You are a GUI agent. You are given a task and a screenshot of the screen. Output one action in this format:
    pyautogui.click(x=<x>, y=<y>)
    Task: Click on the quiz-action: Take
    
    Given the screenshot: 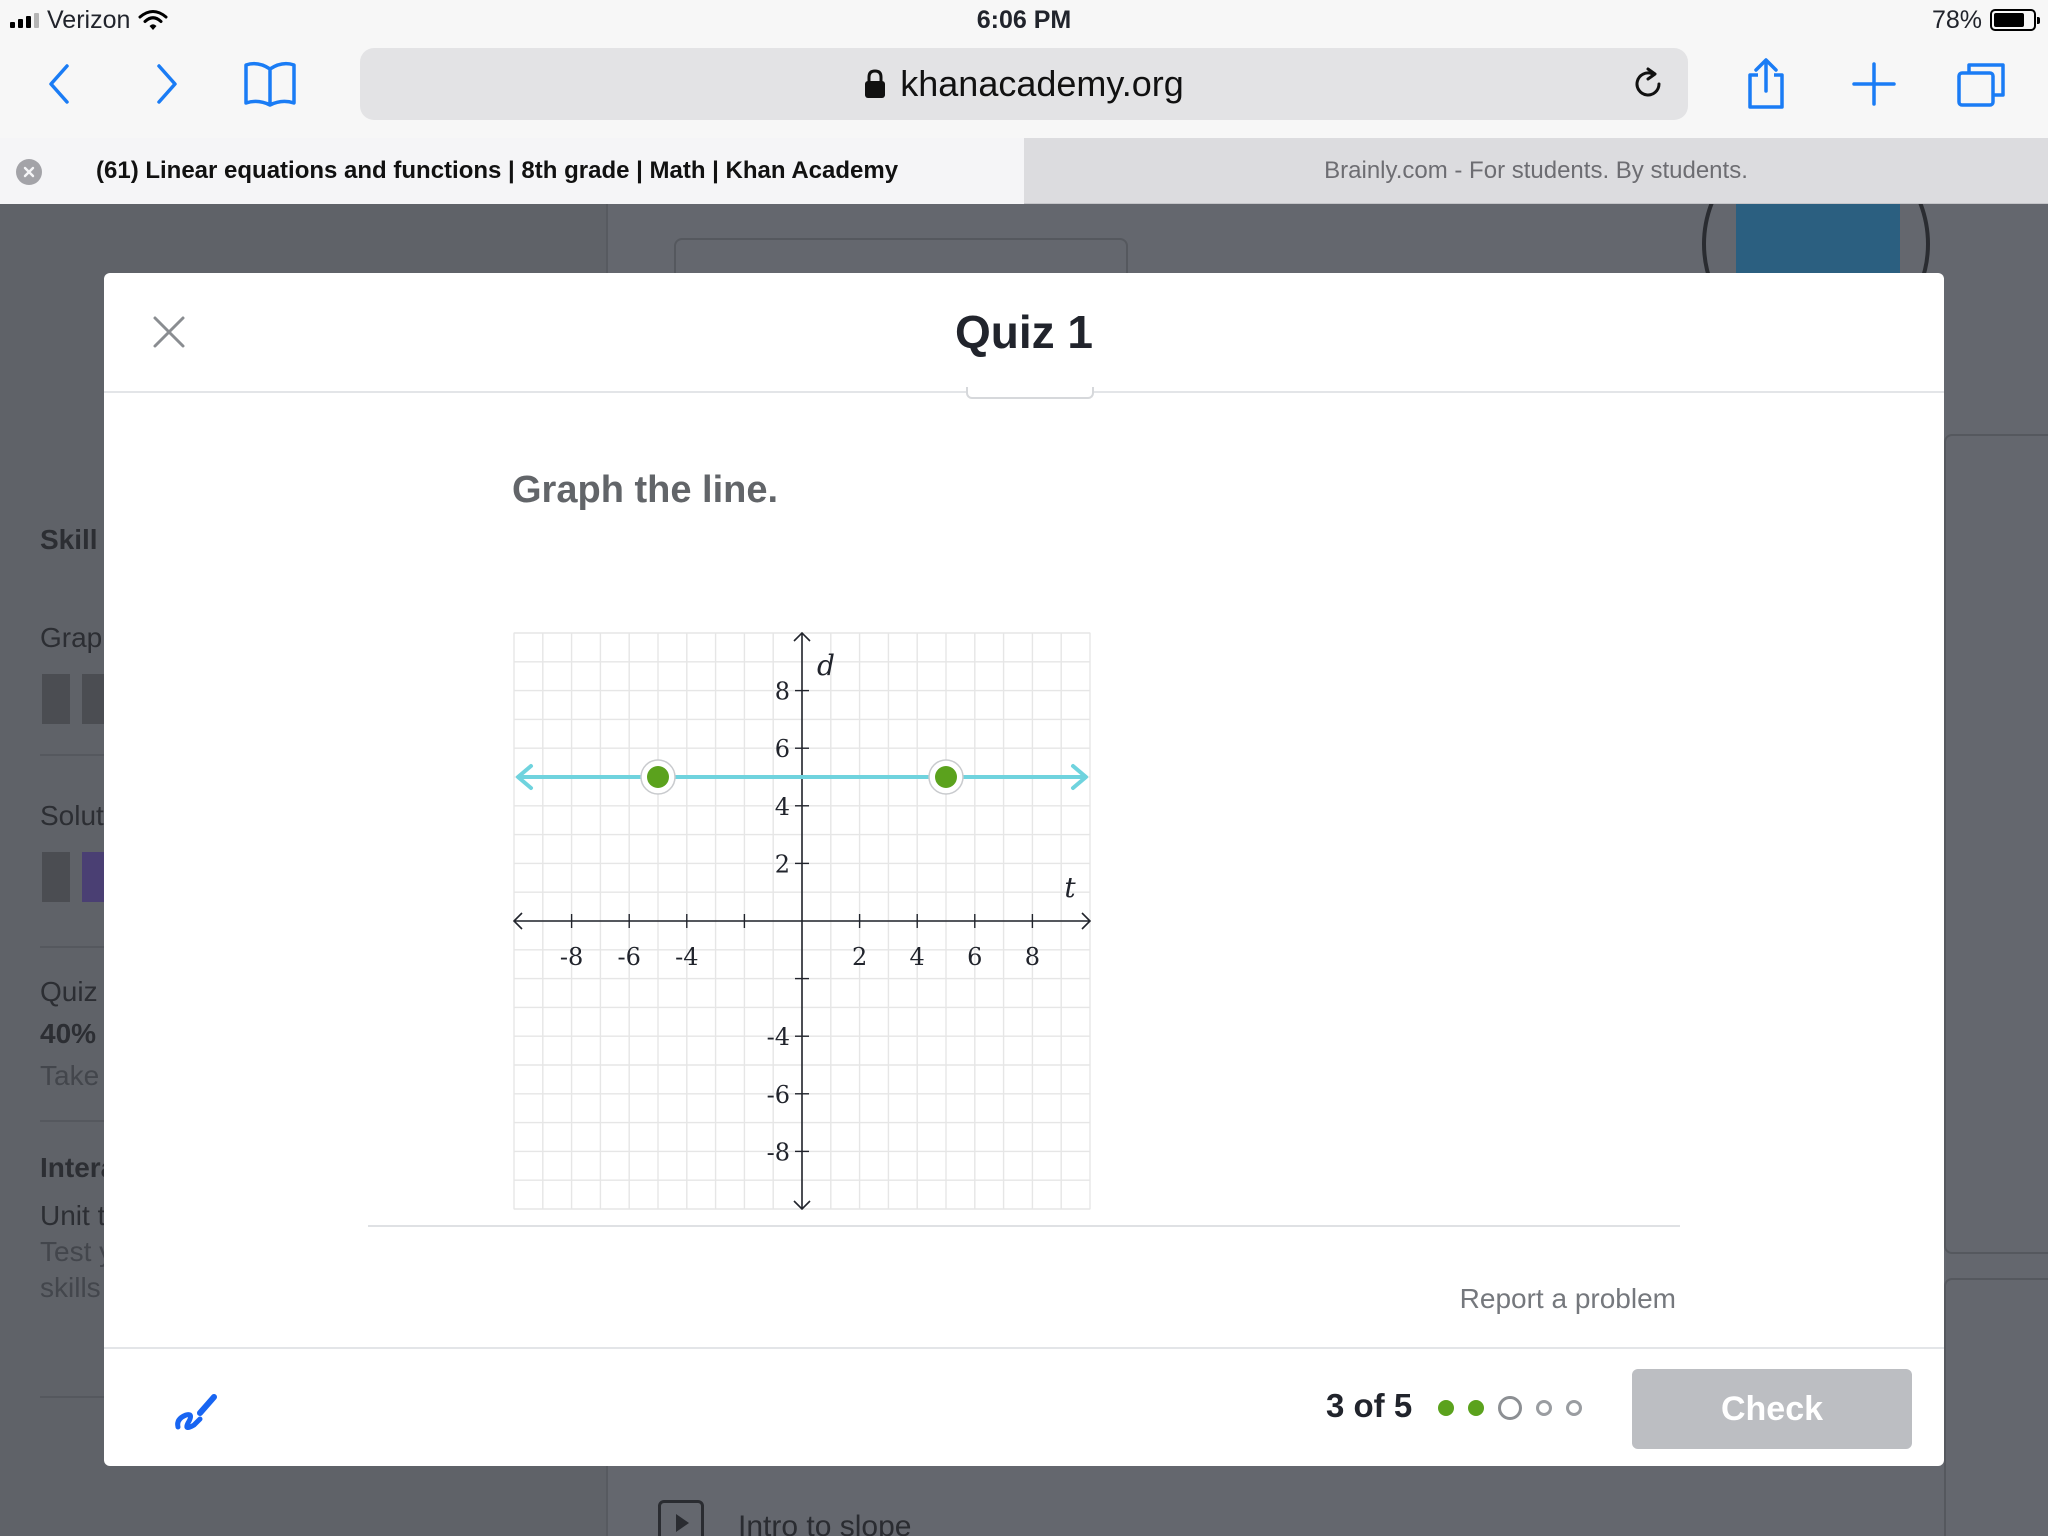 What is the action you would take?
    pyautogui.click(x=70, y=1075)
    